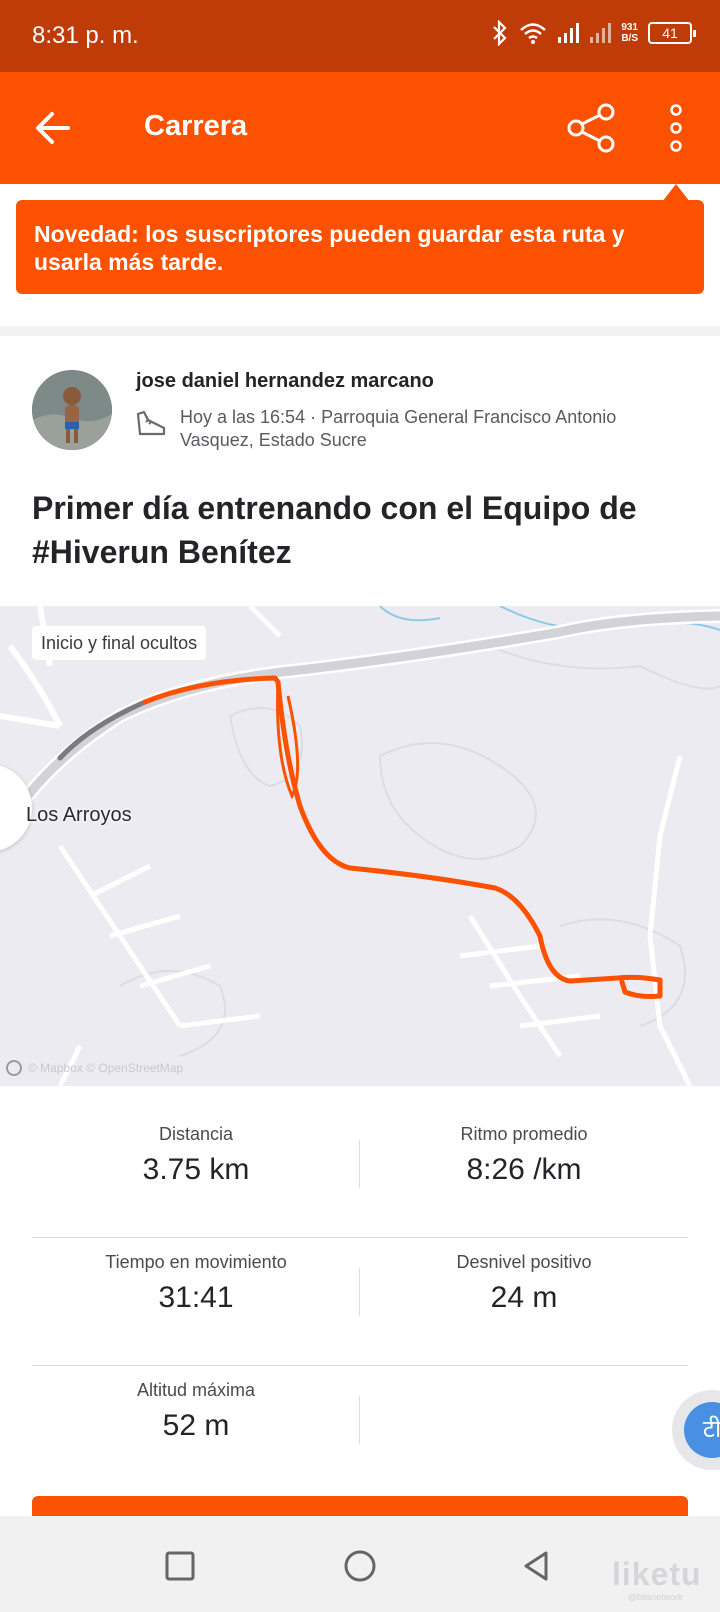 Image resolution: width=720 pixels, height=1612 pixels. Describe the element at coordinates (106, 1068) in the screenshot. I see `map-attribution-text: © Mapbox © OpenStreetMap` at that location.